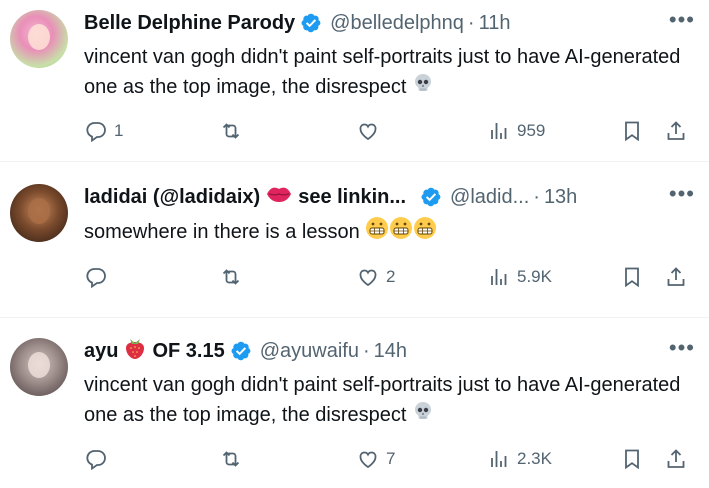 The height and width of the screenshot is (488, 709). I want to click on like-count: 2, so click(391, 276).